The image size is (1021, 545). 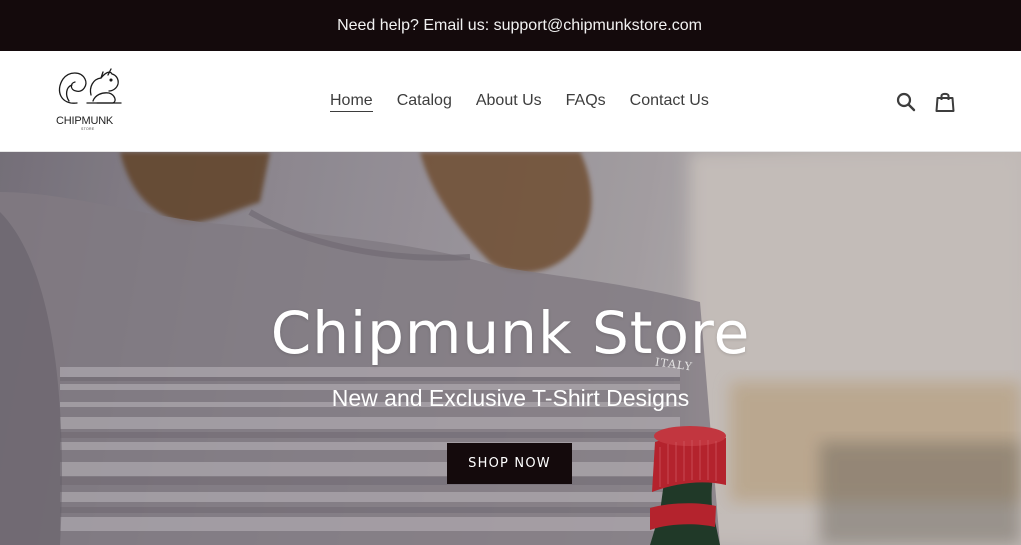 I want to click on hero-title: Chipmunk Store, so click(x=510, y=333).